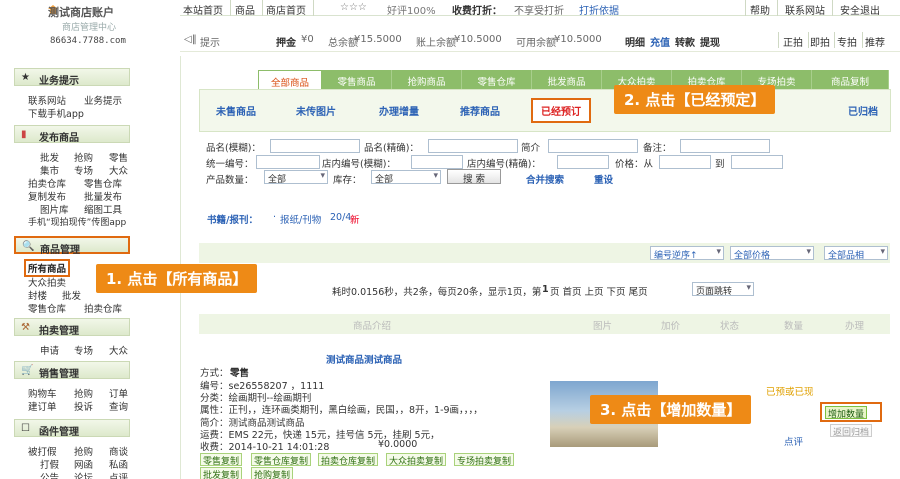 The image size is (900, 479). I want to click on auction-store: 拍卖仓库, so click(103, 308).